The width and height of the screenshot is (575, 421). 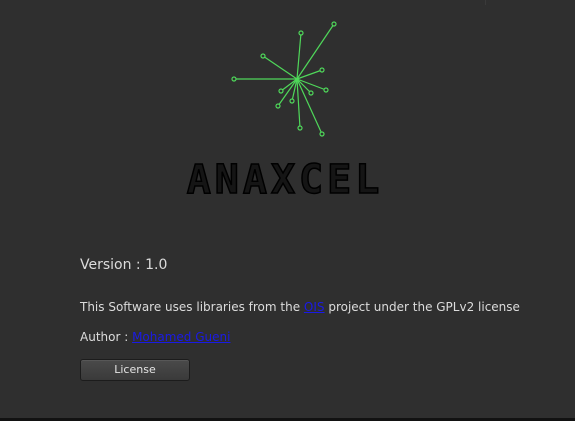 I want to click on anaxcel-wordmark-logo: ANAXCEL, so click(x=285, y=179).